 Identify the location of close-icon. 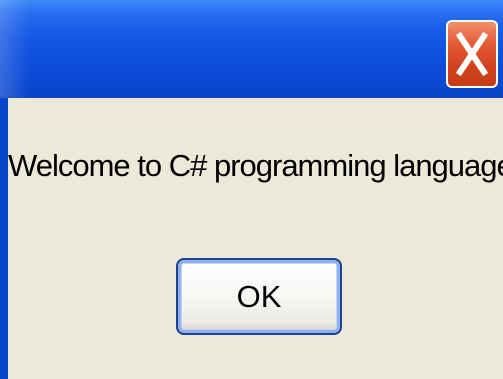
(472, 54).